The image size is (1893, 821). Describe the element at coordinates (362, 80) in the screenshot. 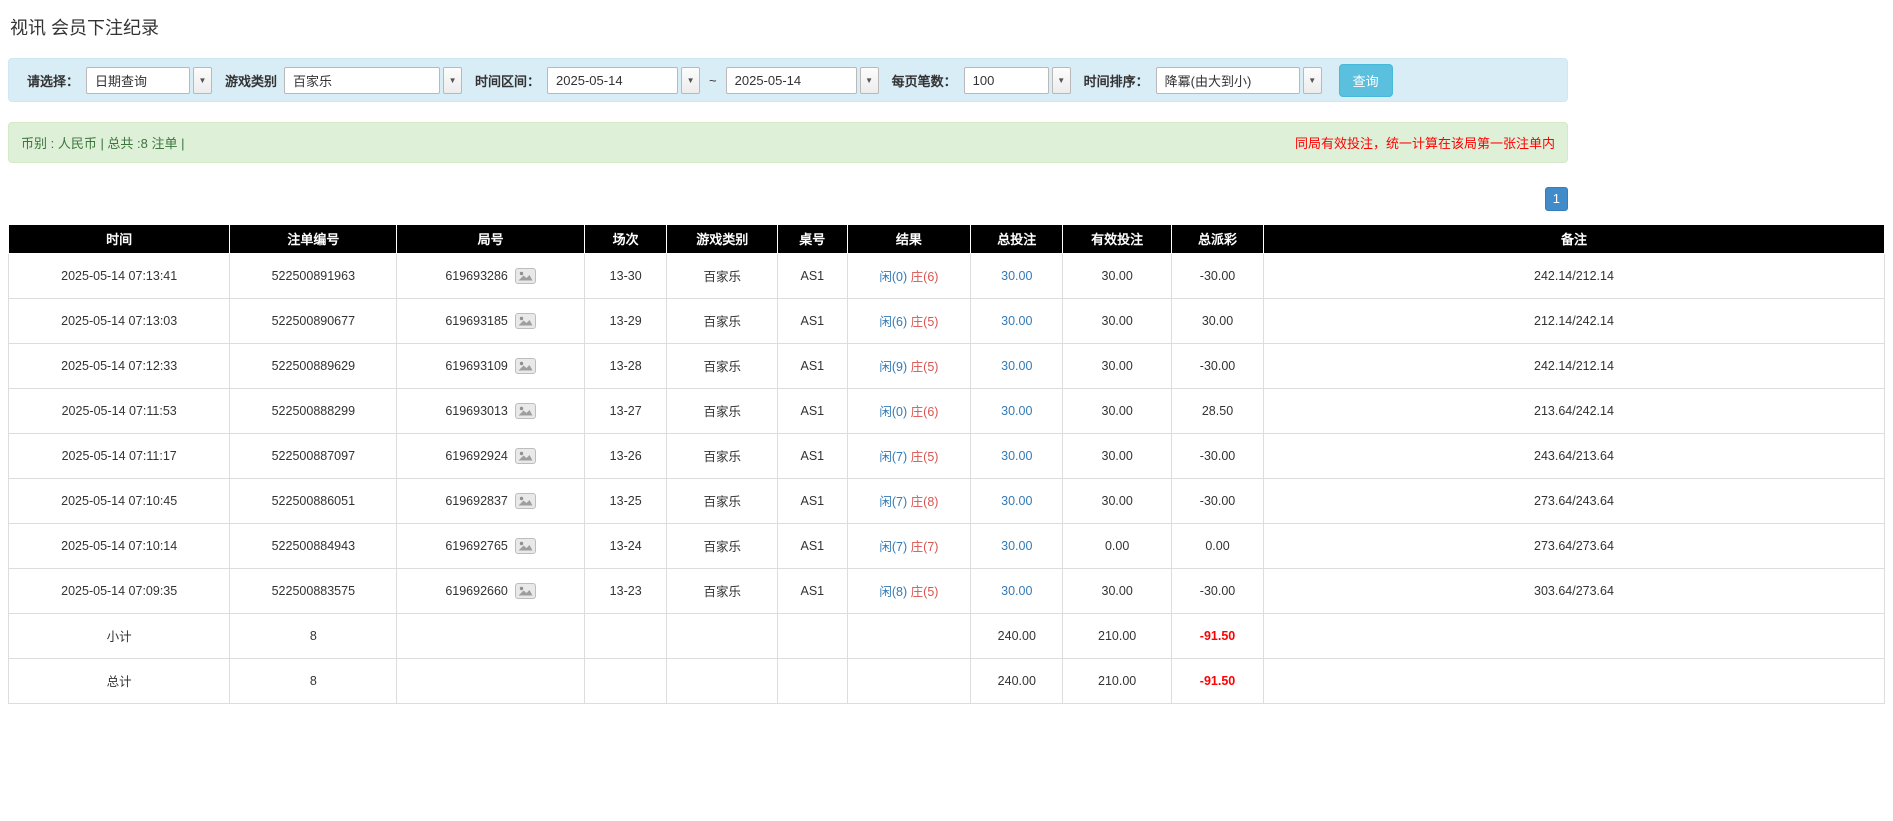

I see `game-type-value: 百家乐` at that location.